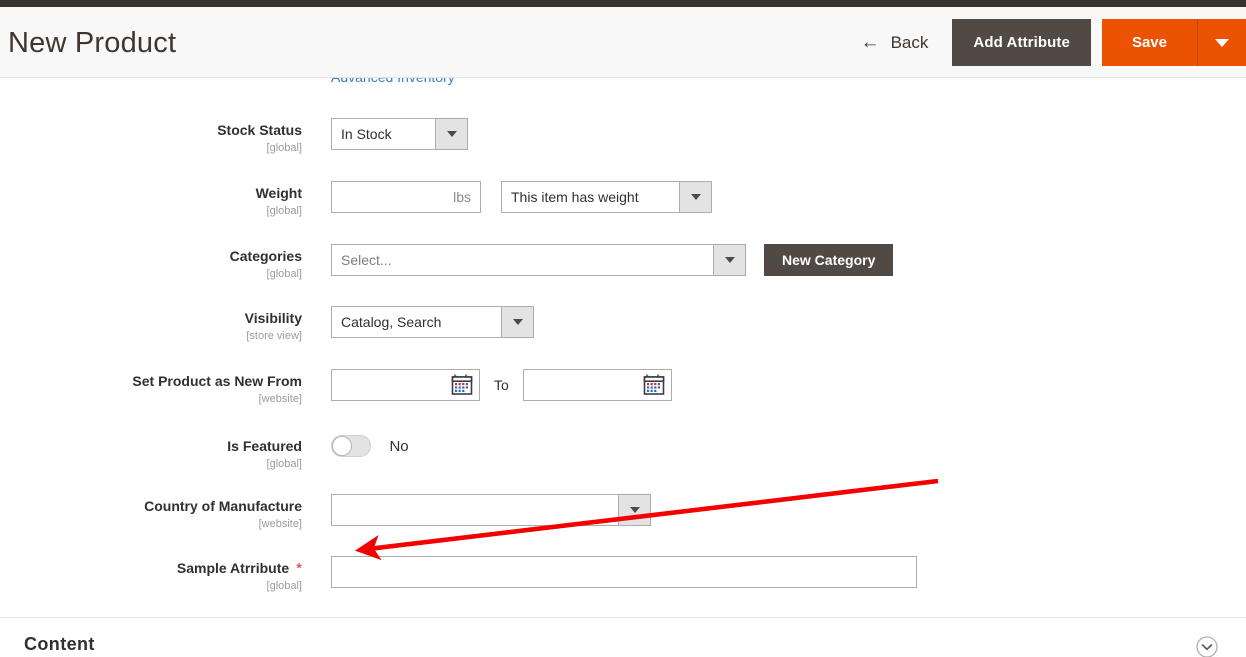  I want to click on weight-input, so click(406, 197).